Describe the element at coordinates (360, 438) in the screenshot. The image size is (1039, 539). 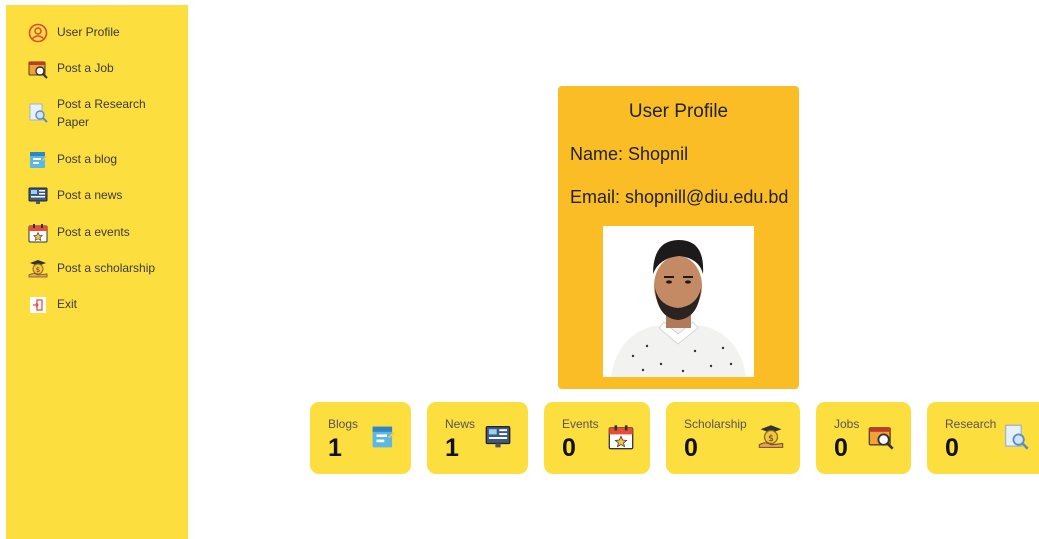
I see `stat-card-blogs: Blogs 1` at that location.